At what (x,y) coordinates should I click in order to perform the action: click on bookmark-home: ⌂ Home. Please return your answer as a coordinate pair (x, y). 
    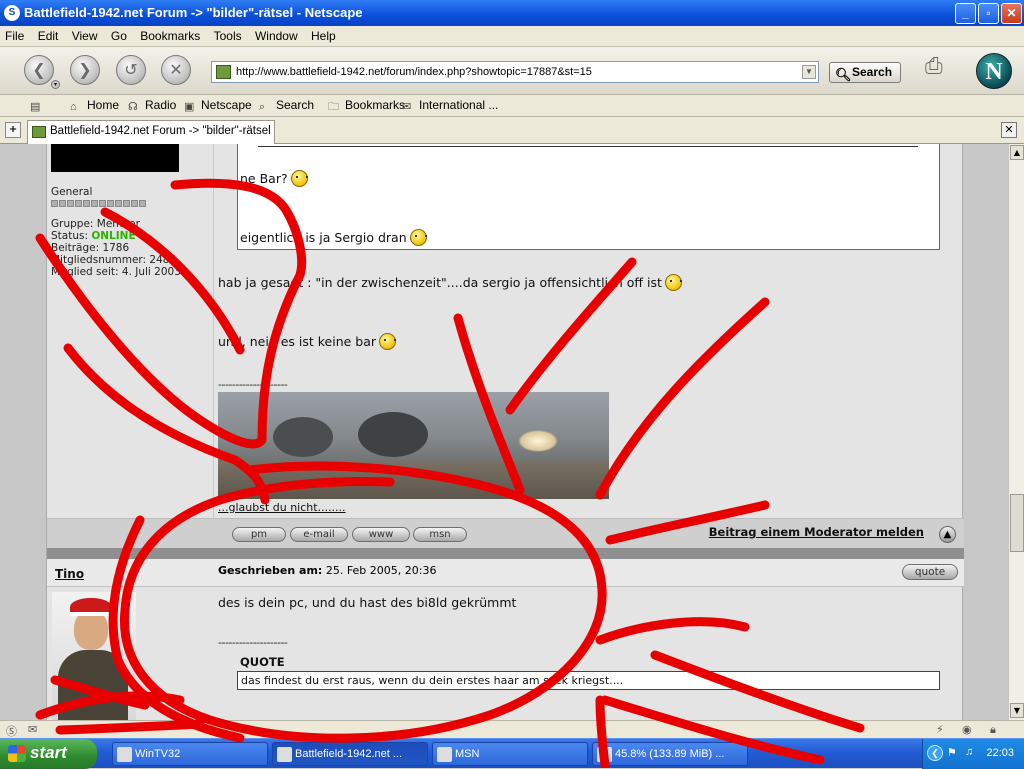
    Looking at the image, I should click on (94, 105).